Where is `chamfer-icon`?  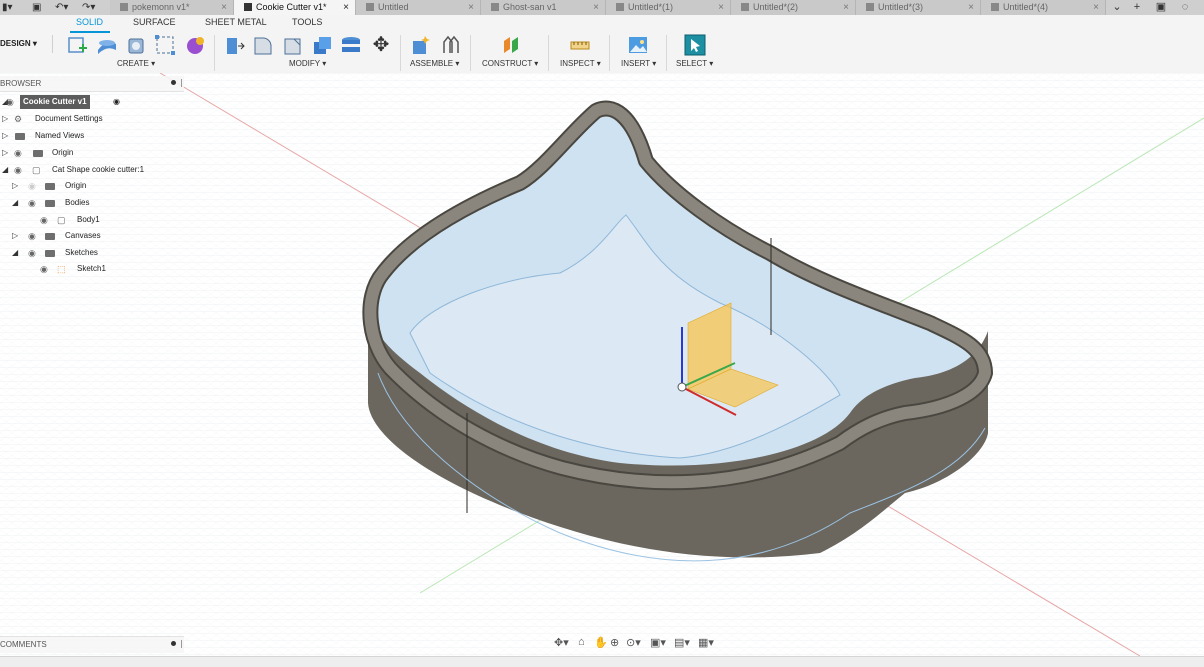 chamfer-icon is located at coordinates (293, 45).